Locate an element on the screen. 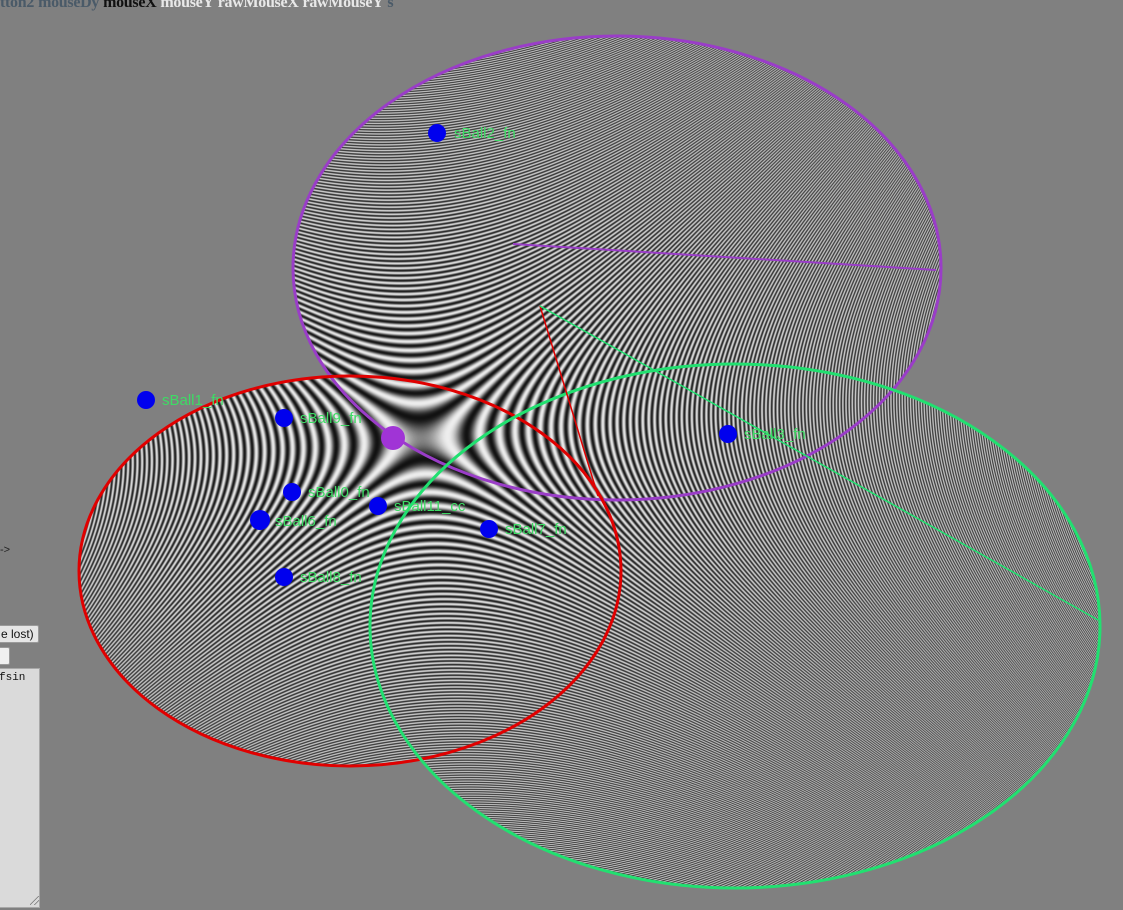  ball-sBall7_fn: sBall7_fn is located at coordinates (523, 529).